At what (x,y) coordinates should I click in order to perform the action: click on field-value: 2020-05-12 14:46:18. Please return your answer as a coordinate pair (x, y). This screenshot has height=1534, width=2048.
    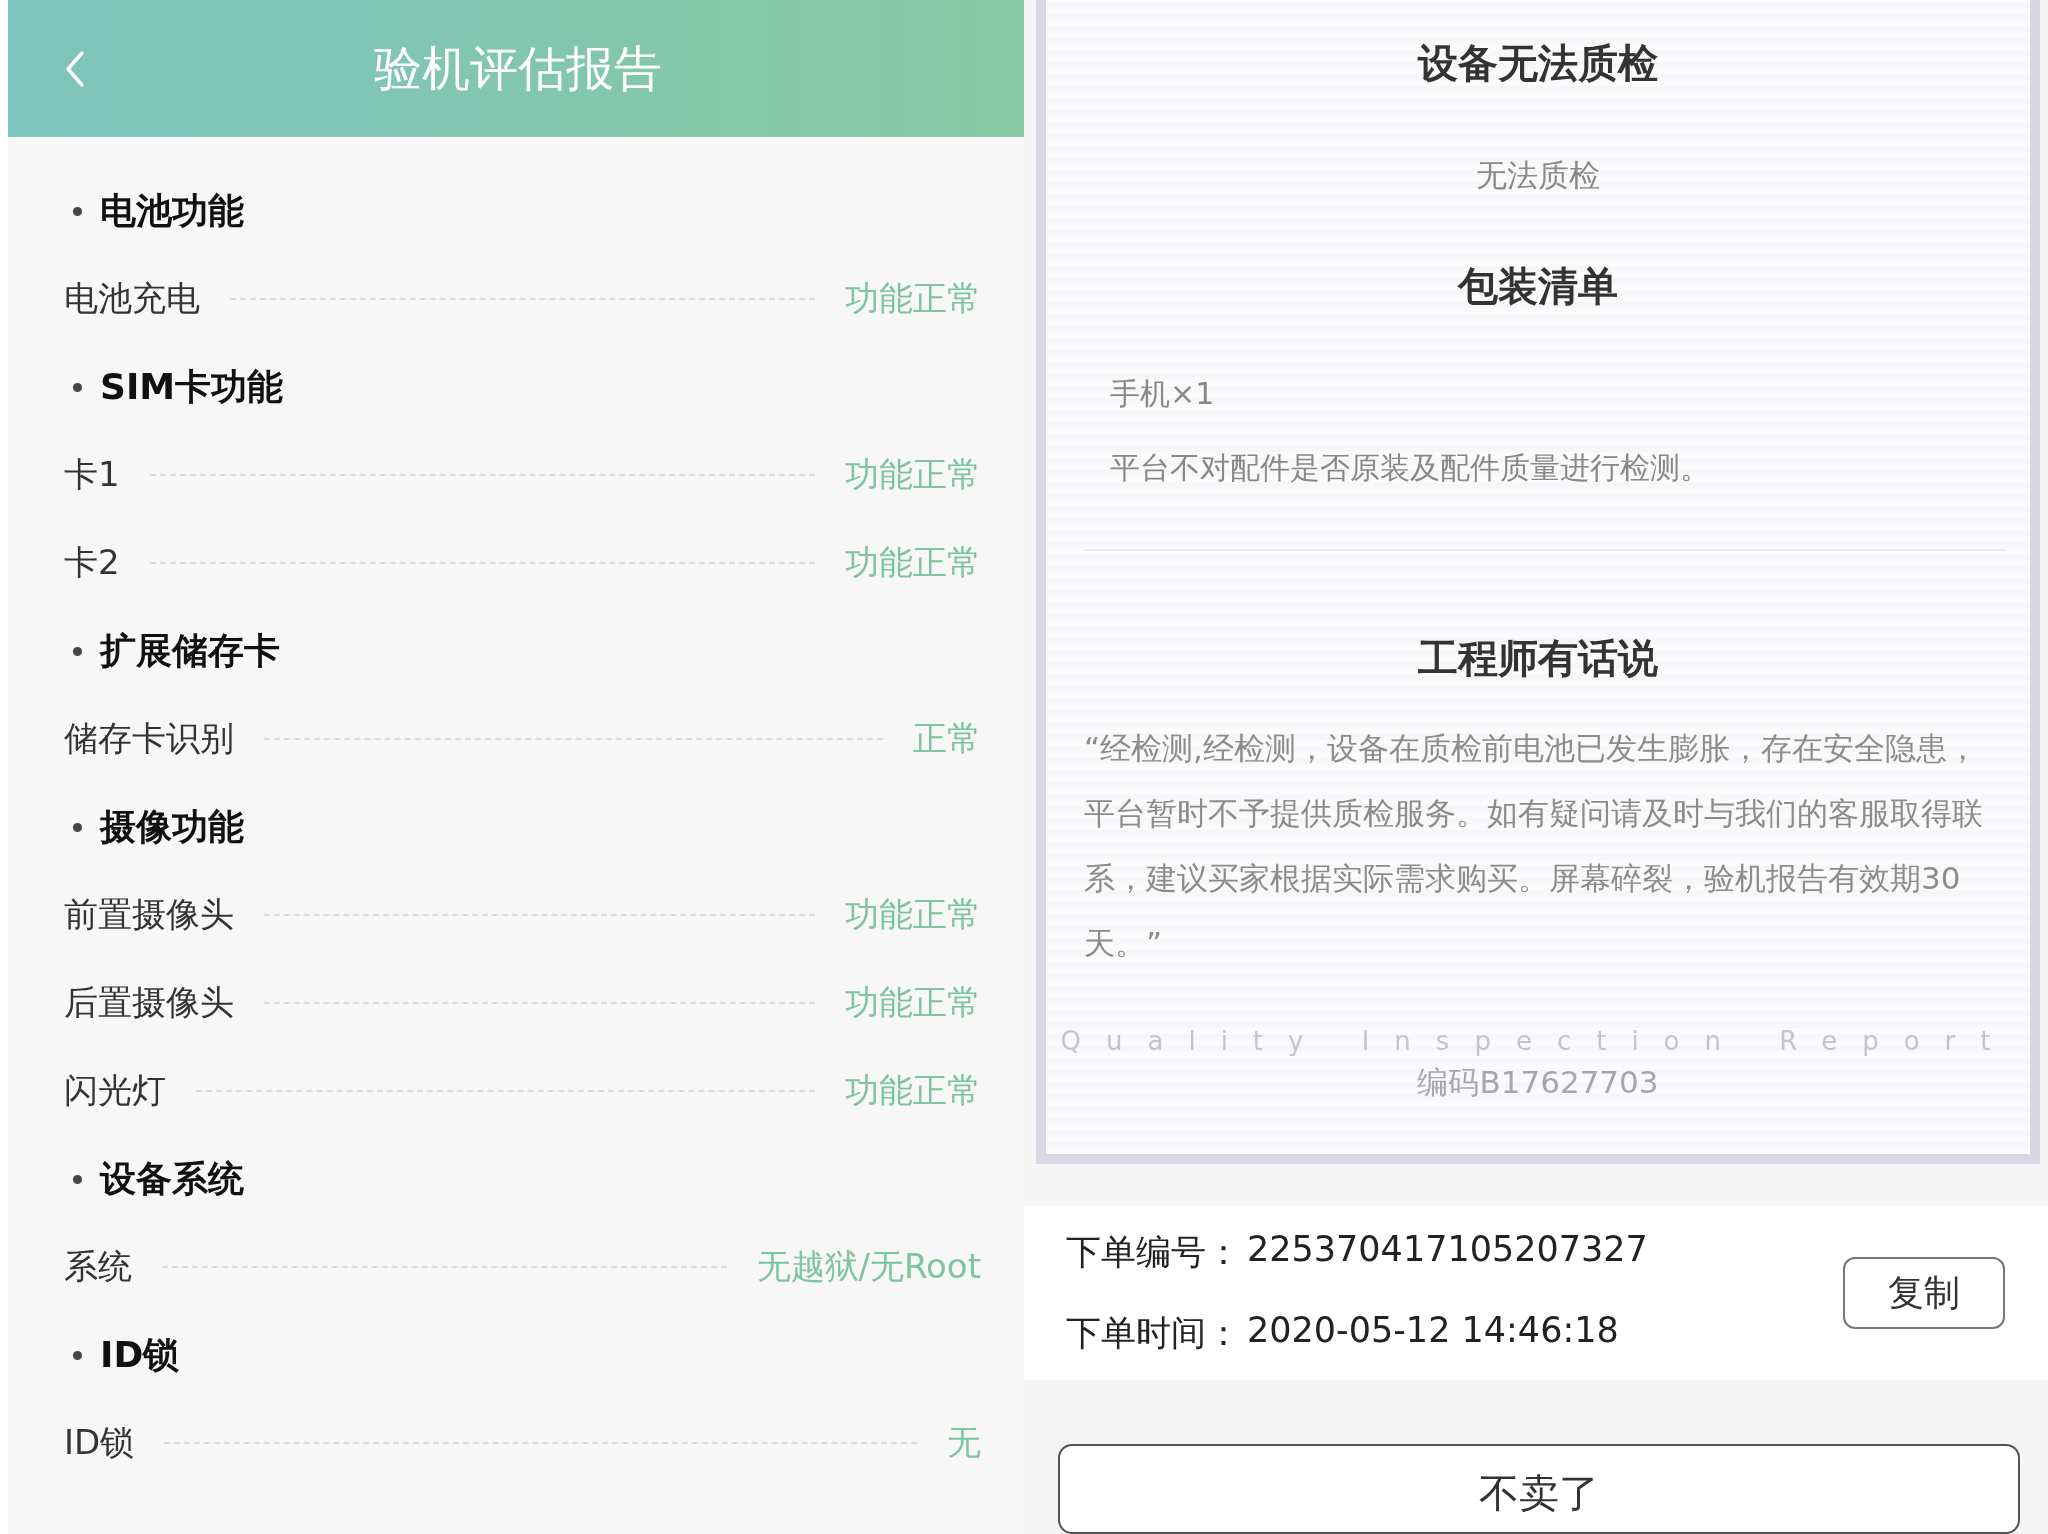
    Looking at the image, I should click on (1433, 1331).